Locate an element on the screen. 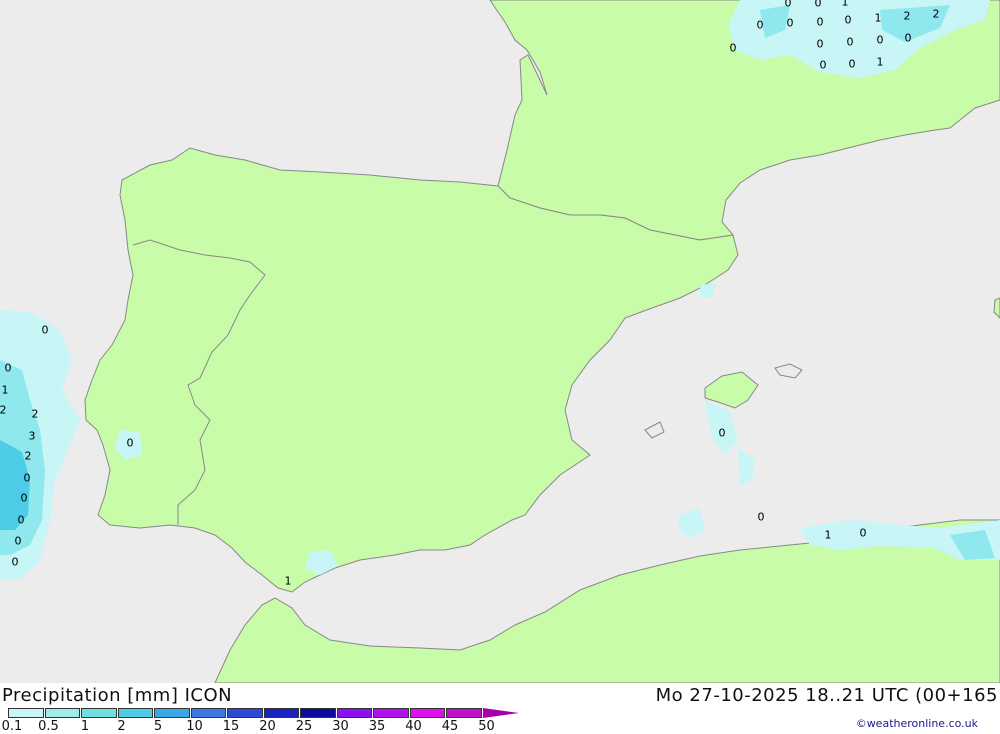 This screenshot has height=734, width=1000. legend-colorbar is located at coordinates (263, 713).